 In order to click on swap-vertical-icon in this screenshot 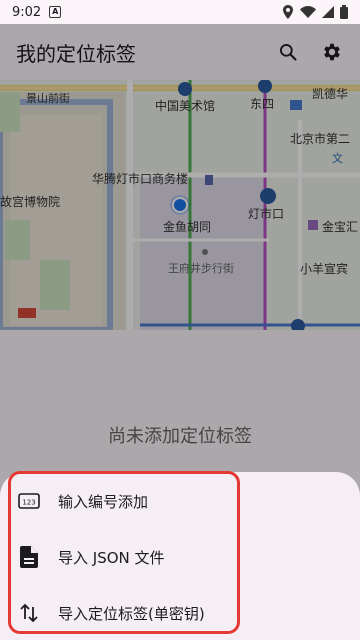, I will do `click(29, 613)`.